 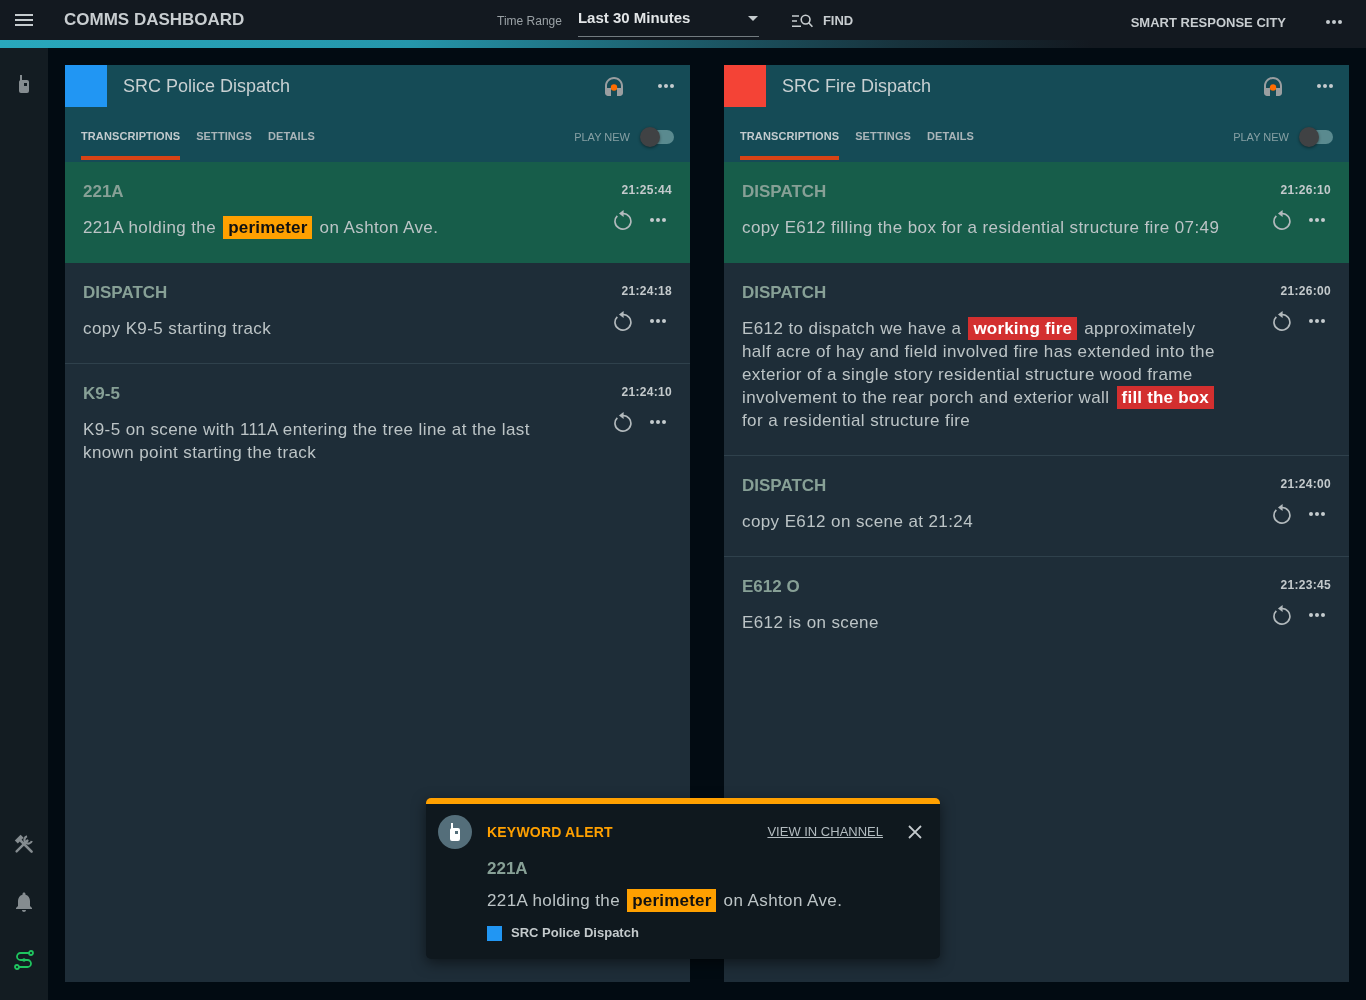 What do you see at coordinates (858, 522) in the screenshot?
I see `transcript-text: copy E612 on scene at 21:24` at bounding box center [858, 522].